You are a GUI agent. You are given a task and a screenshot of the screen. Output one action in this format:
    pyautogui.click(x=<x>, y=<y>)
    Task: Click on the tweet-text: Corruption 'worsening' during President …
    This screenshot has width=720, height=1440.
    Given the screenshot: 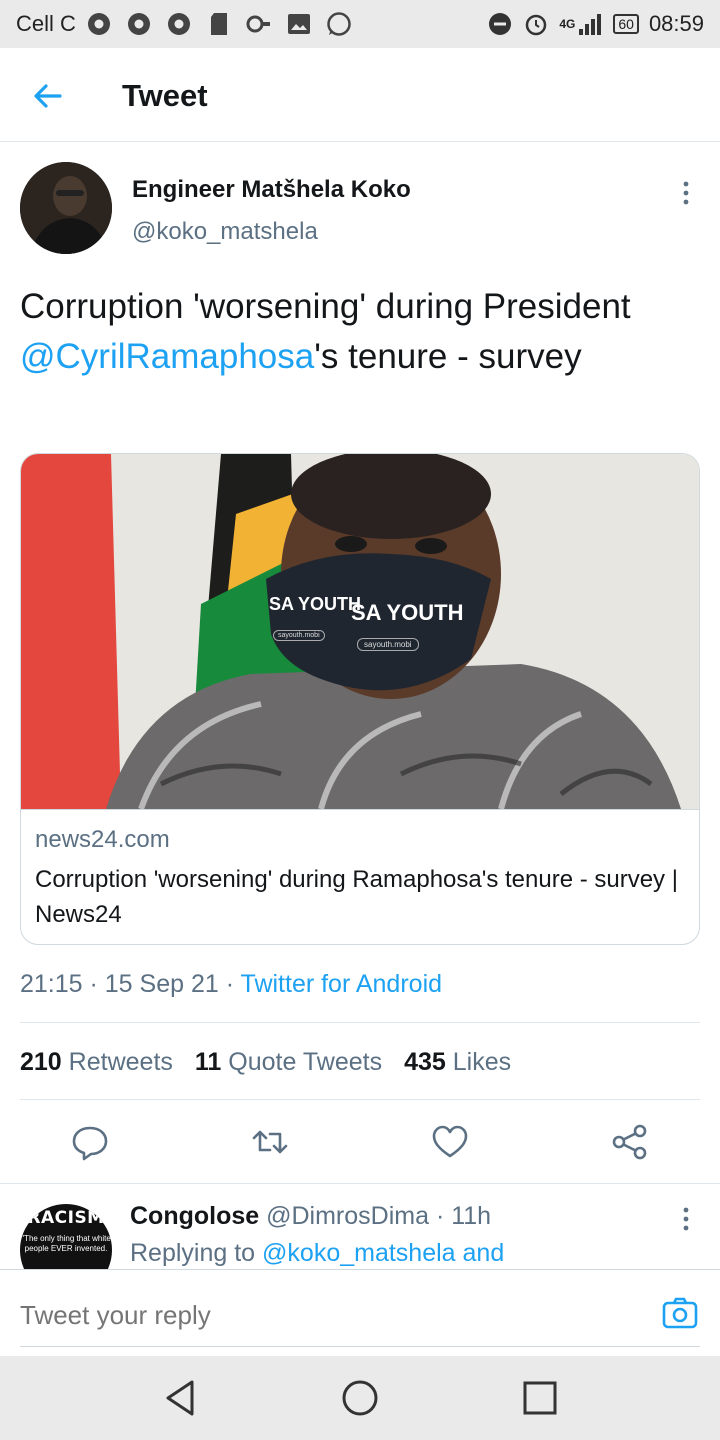 What is the action you would take?
    pyautogui.click(x=360, y=332)
    